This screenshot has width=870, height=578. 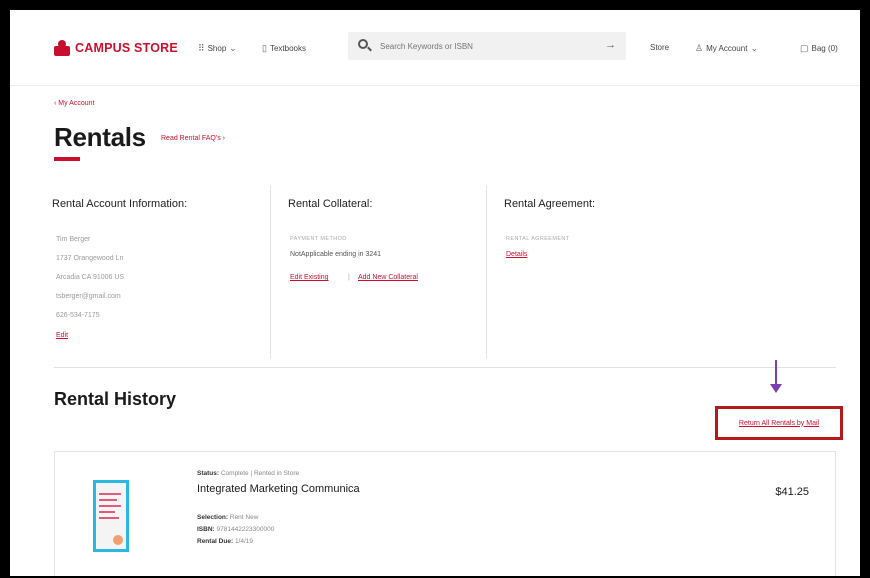 What do you see at coordinates (223, 138) in the screenshot?
I see `chevron-right-icon: ›` at bounding box center [223, 138].